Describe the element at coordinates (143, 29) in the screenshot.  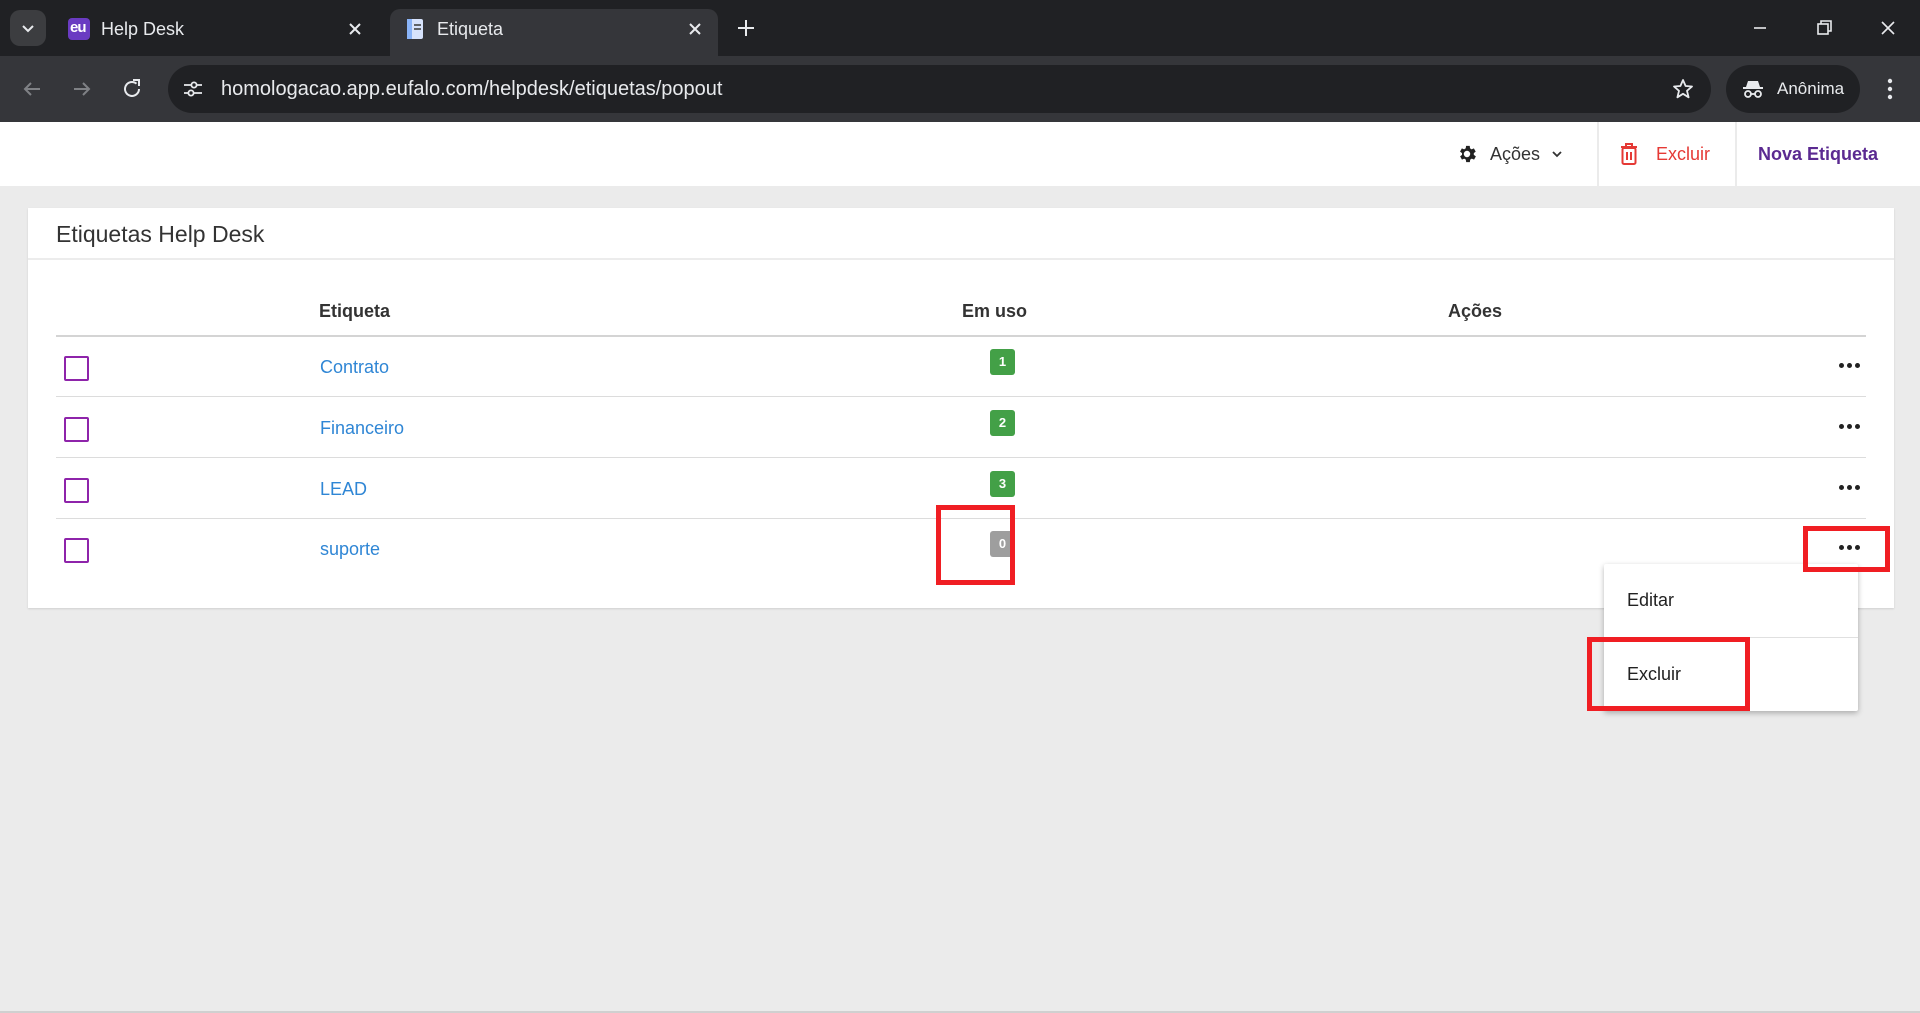
I see `tab-title: Help Desk` at that location.